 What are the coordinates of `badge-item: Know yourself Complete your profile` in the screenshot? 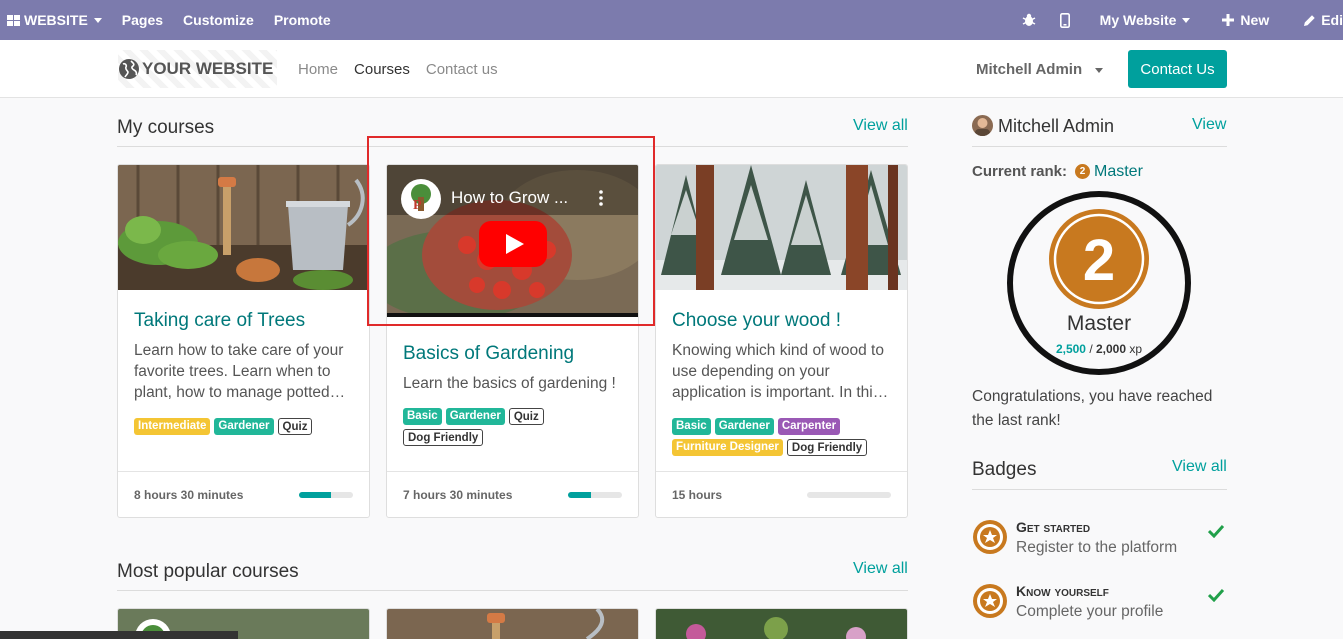 It's located at (1100, 607).